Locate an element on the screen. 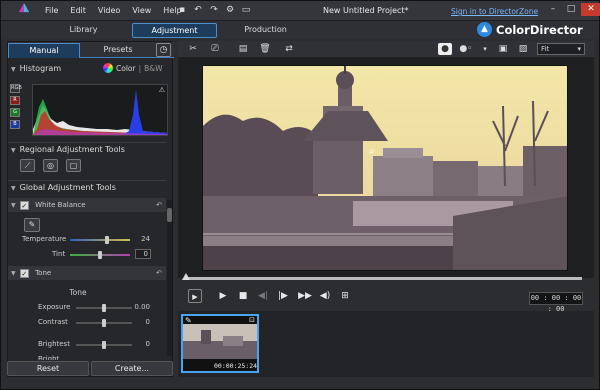  menu-file: File is located at coordinates (51, 10).